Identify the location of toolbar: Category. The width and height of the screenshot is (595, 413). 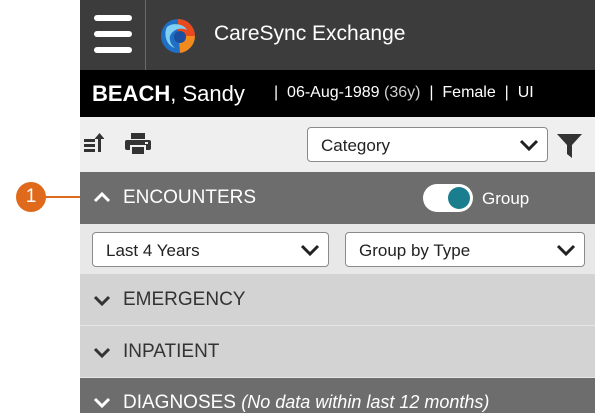
(337, 144).